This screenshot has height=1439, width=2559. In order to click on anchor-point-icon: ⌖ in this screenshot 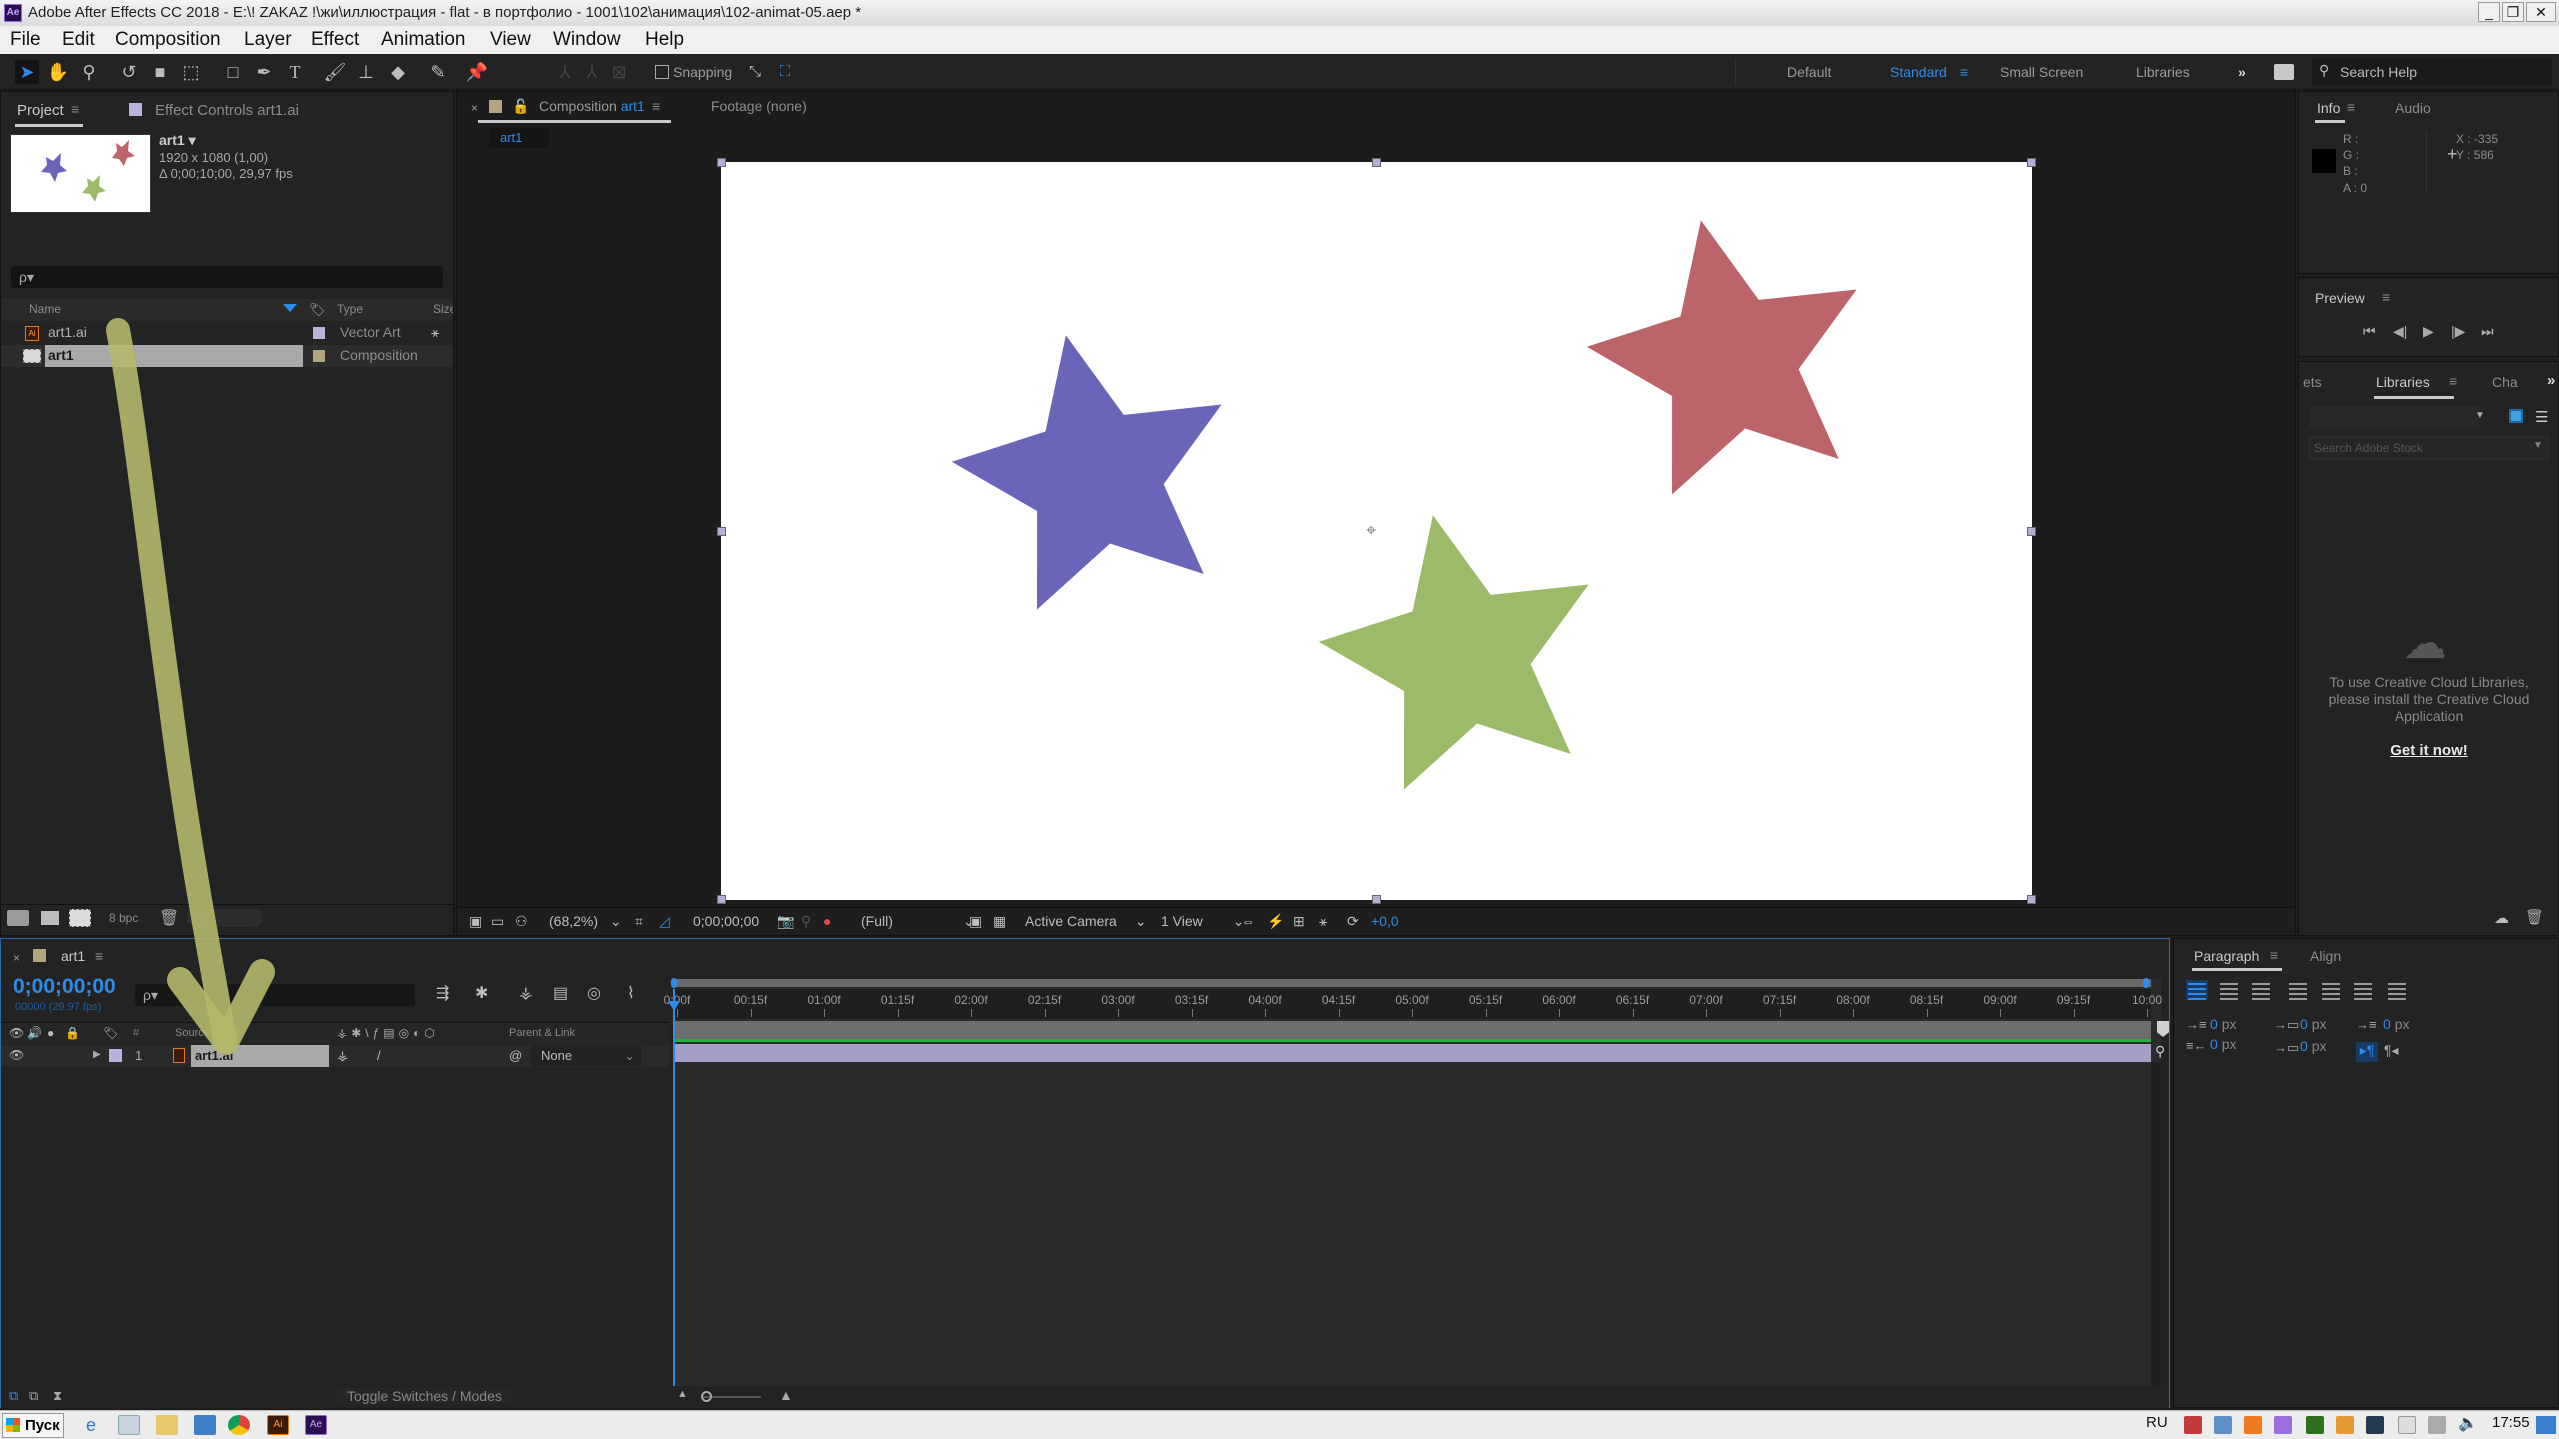, I will do `click(1371, 530)`.